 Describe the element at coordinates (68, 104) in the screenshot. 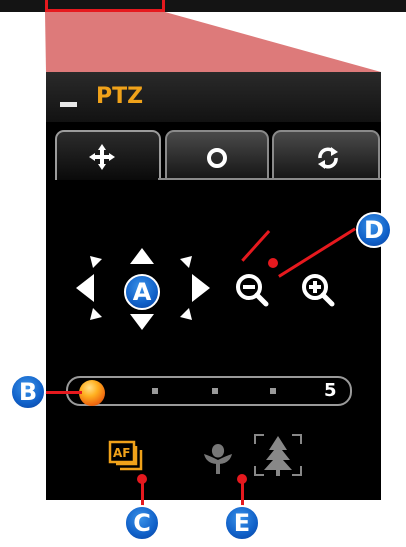

I see `minus-icon` at that location.